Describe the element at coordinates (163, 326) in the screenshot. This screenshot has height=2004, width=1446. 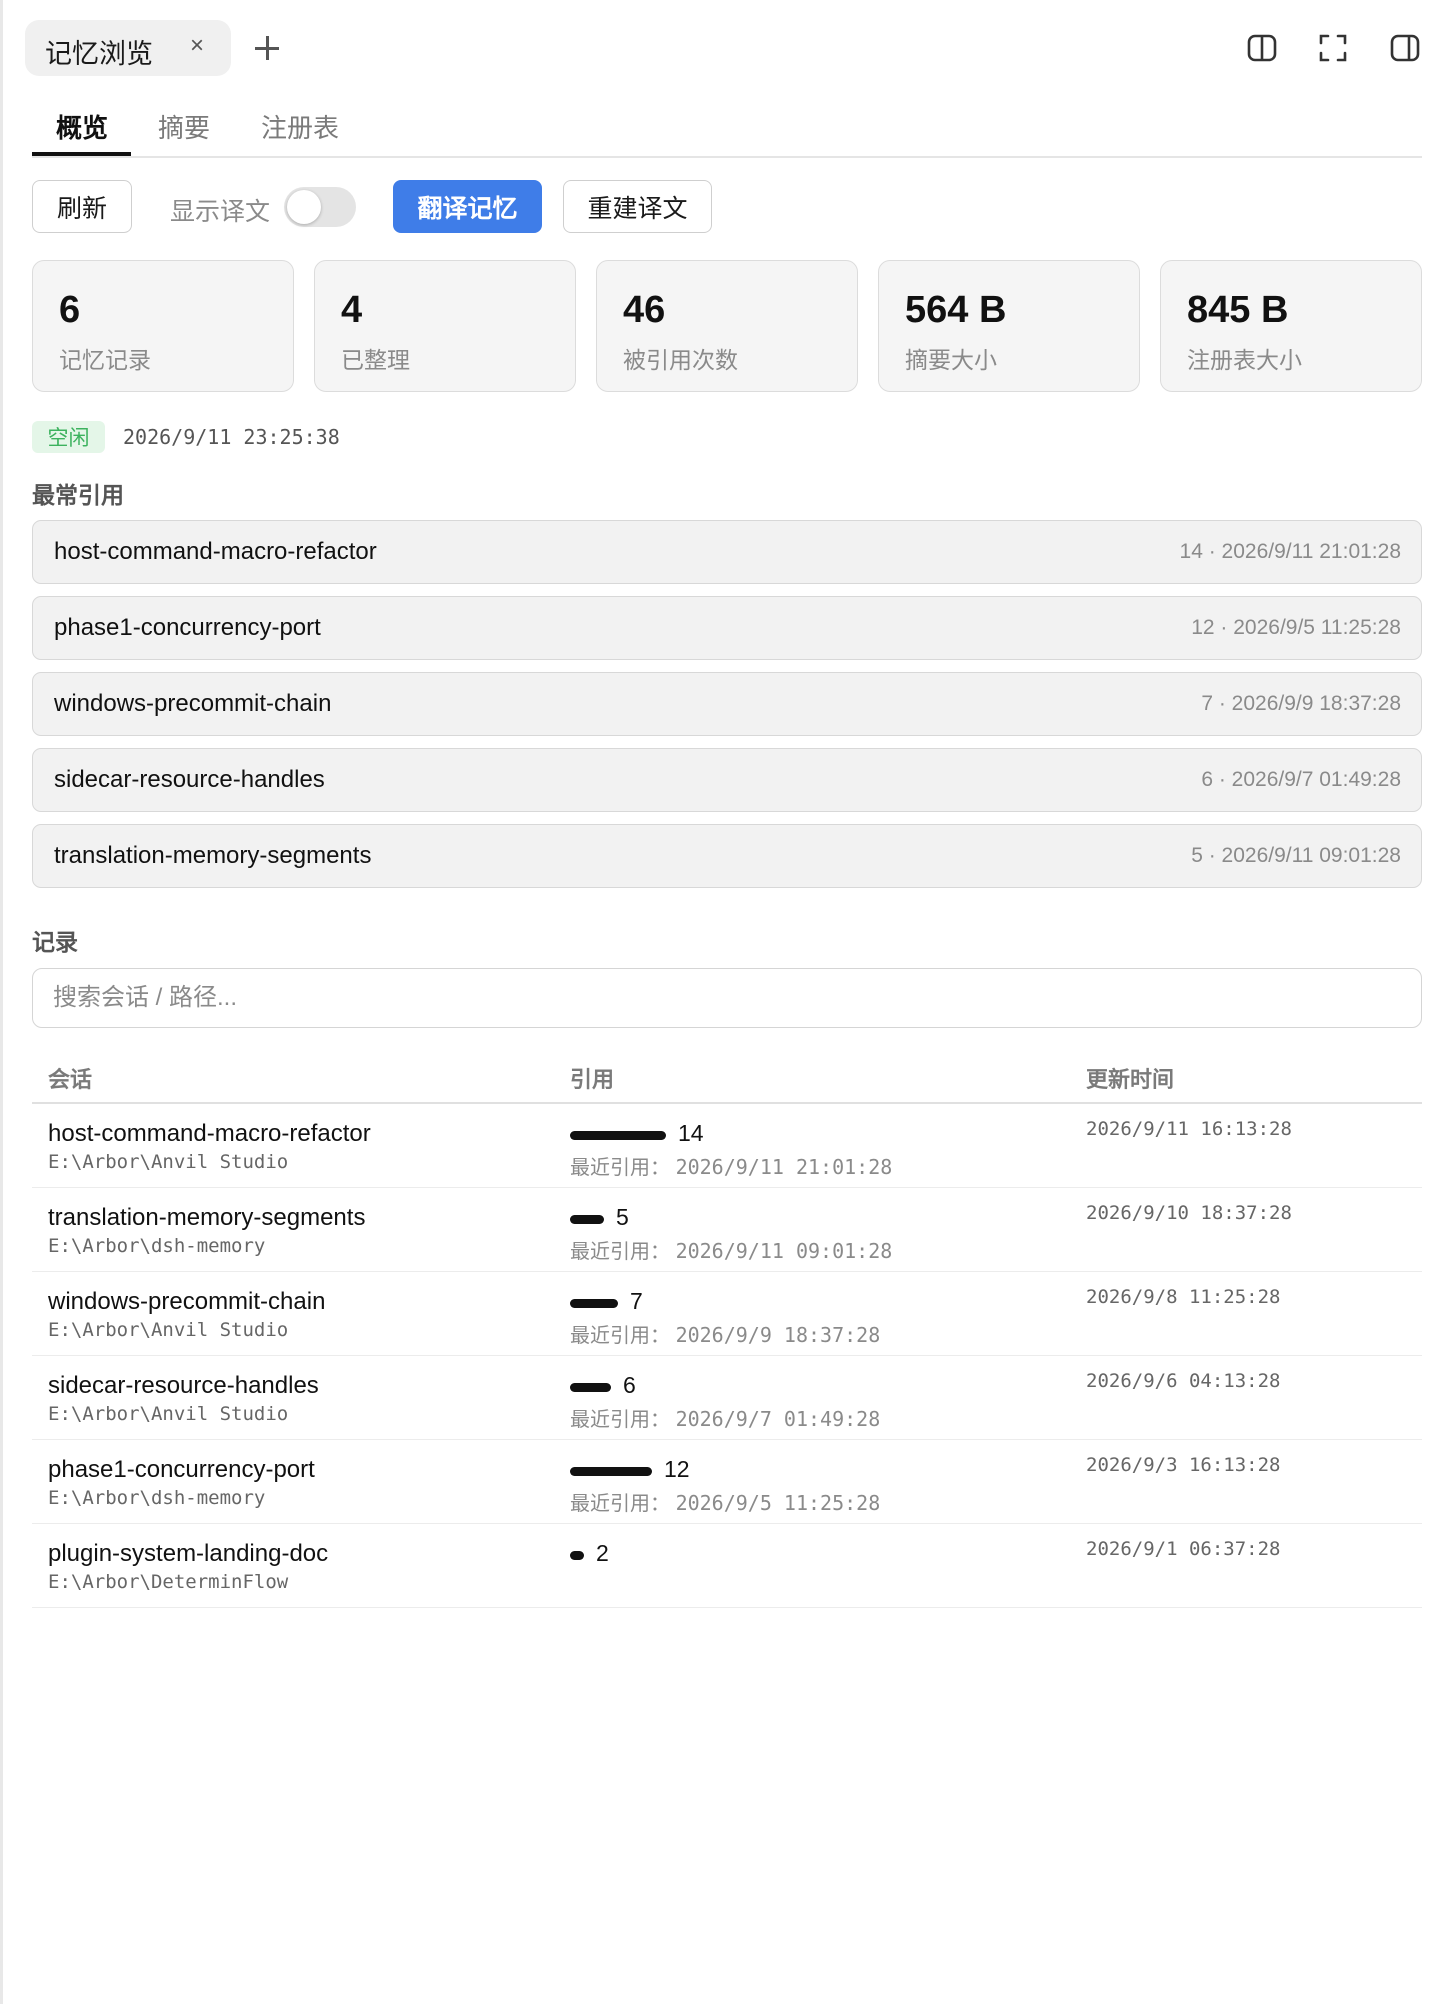
I see `stat-card-records: 6 记忆记录` at that location.